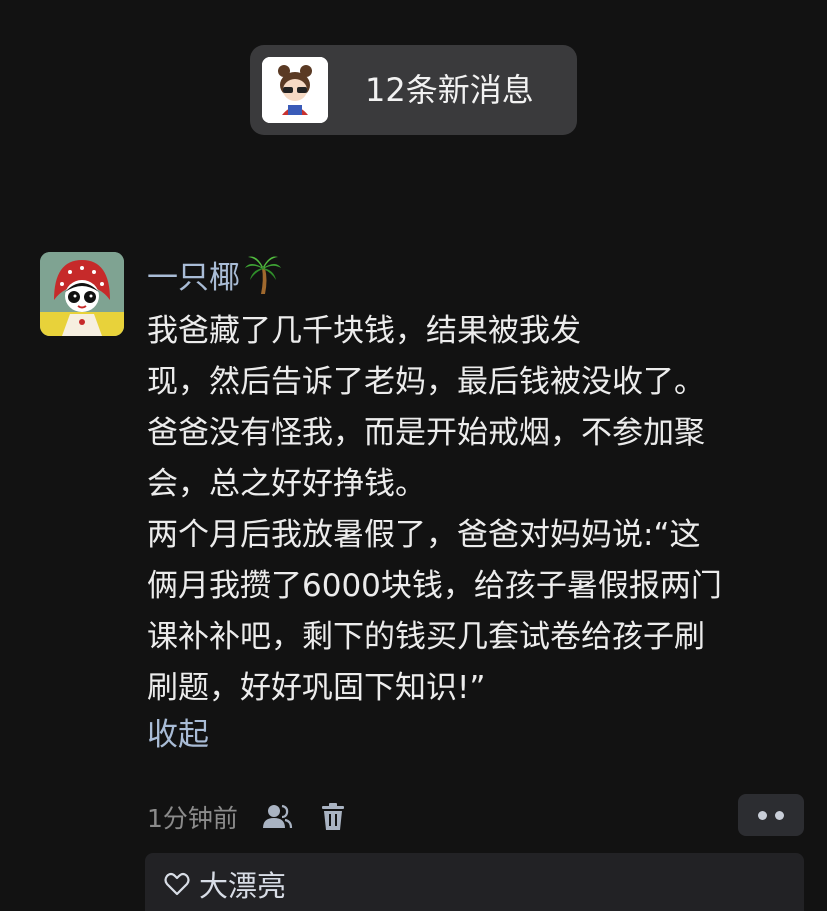 This screenshot has height=911, width=827. Describe the element at coordinates (316, 688) in the screenshot. I see `comment-line: 刷题，好好巩固下知识!”` at that location.